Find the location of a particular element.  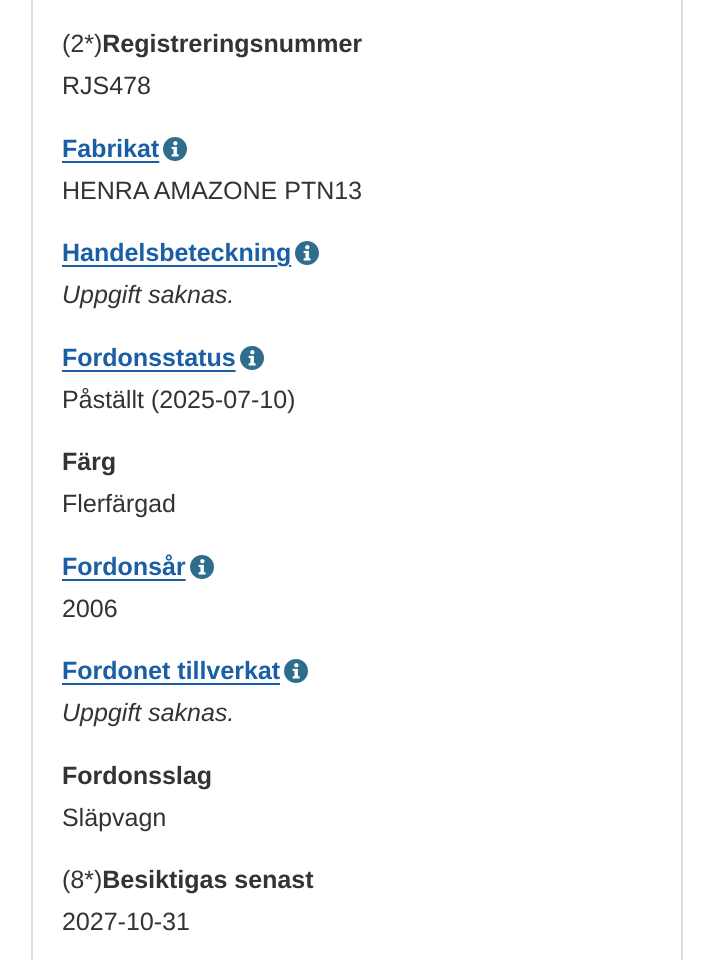

field-value: Påställt (2025-07-10) is located at coordinates (179, 400).